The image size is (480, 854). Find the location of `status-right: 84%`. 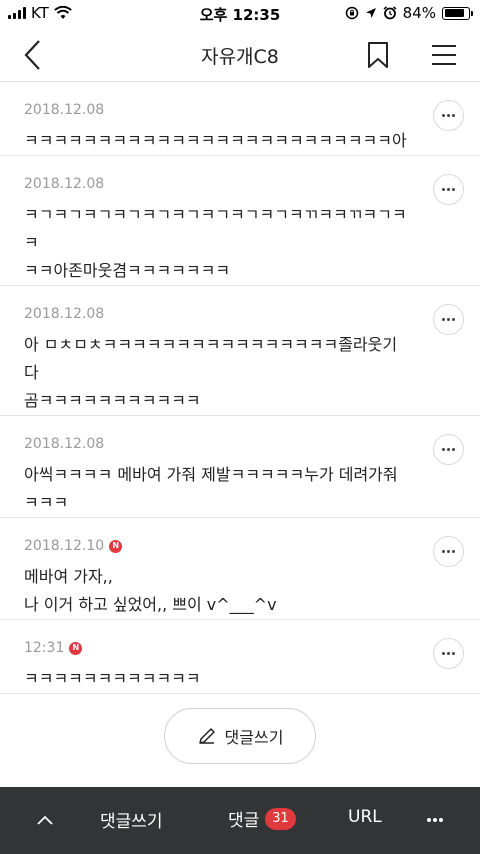

status-right: 84% is located at coordinates (409, 13).